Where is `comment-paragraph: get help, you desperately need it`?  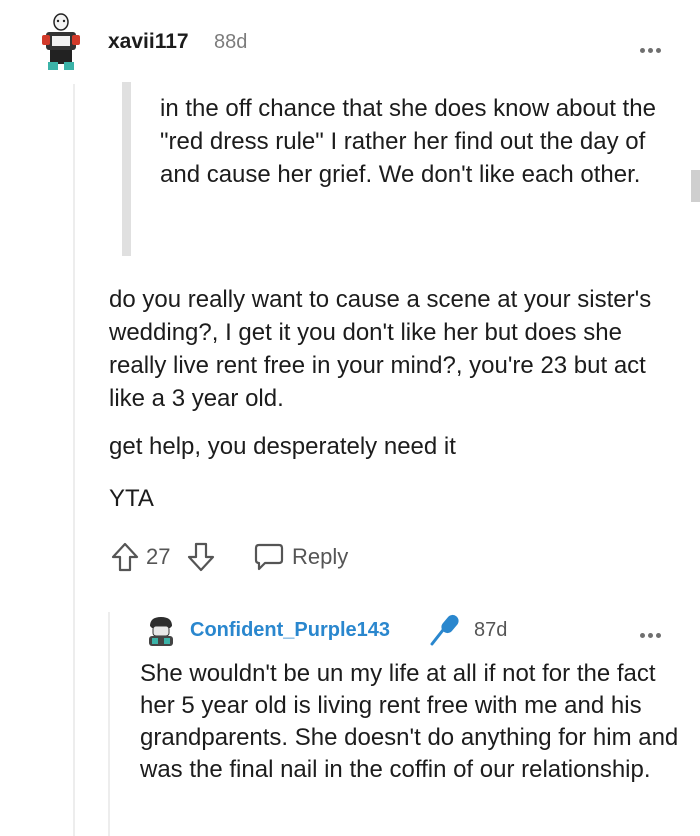 comment-paragraph: get help, you desperately need it is located at coordinates (282, 446).